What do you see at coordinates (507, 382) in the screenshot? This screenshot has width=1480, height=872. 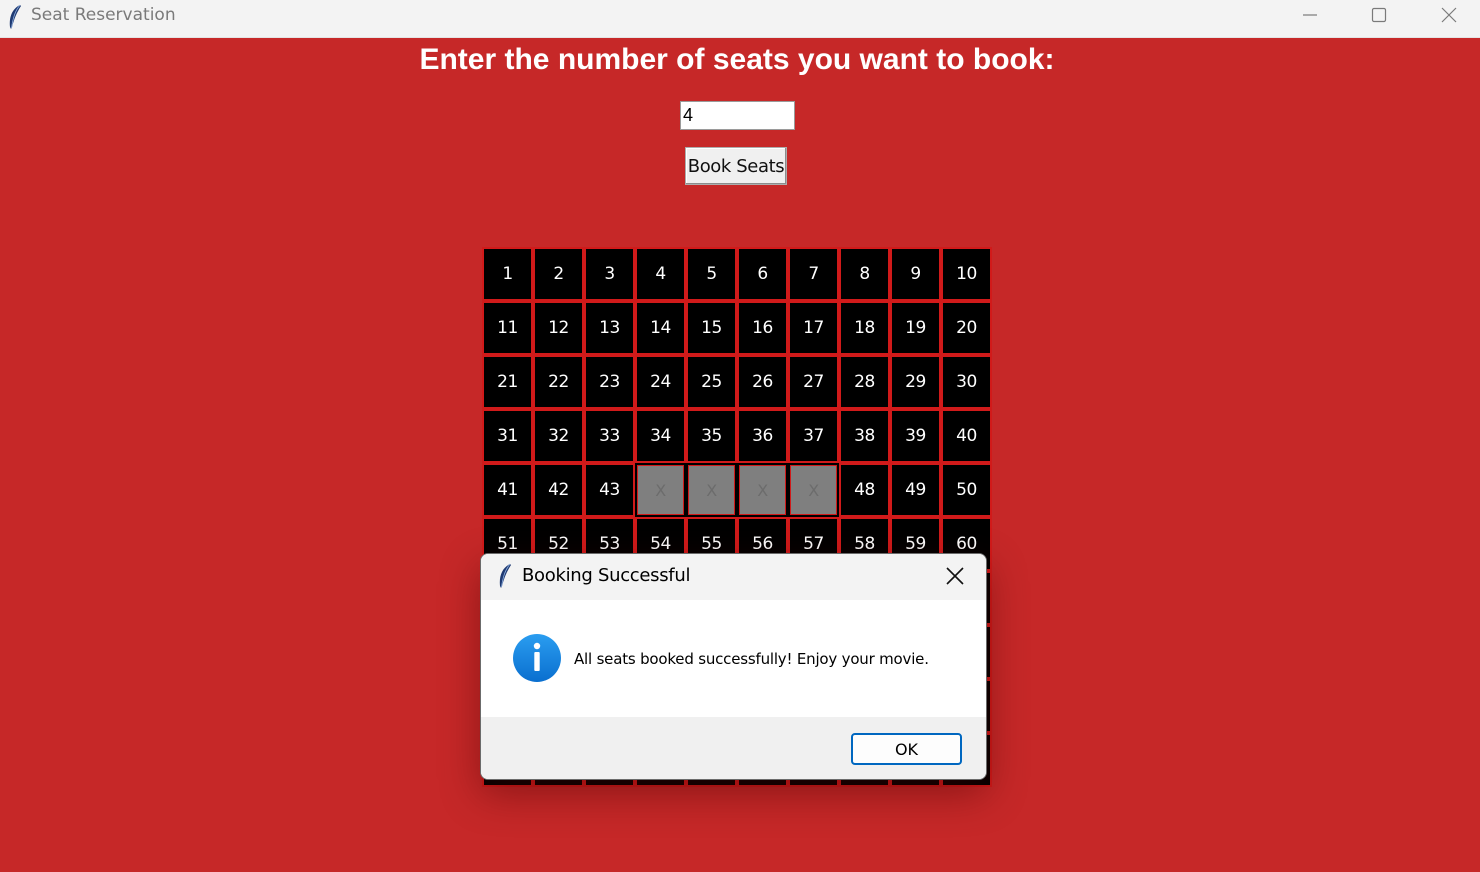 I see `seat-button: 21` at bounding box center [507, 382].